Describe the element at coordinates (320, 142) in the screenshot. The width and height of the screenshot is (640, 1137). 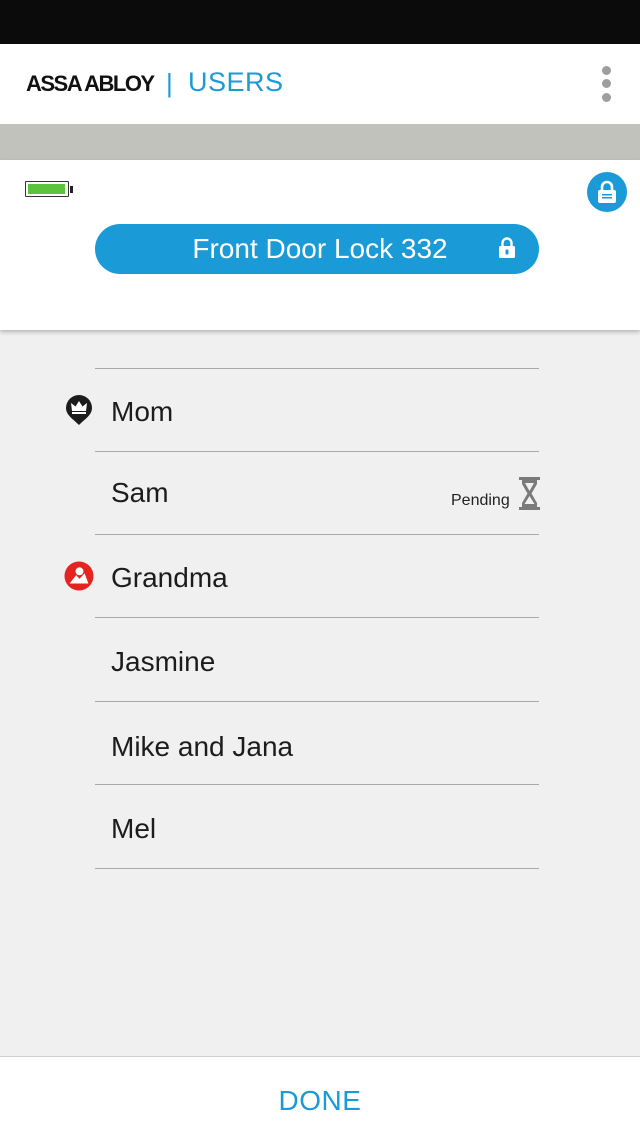
I see `header-divider-band` at that location.